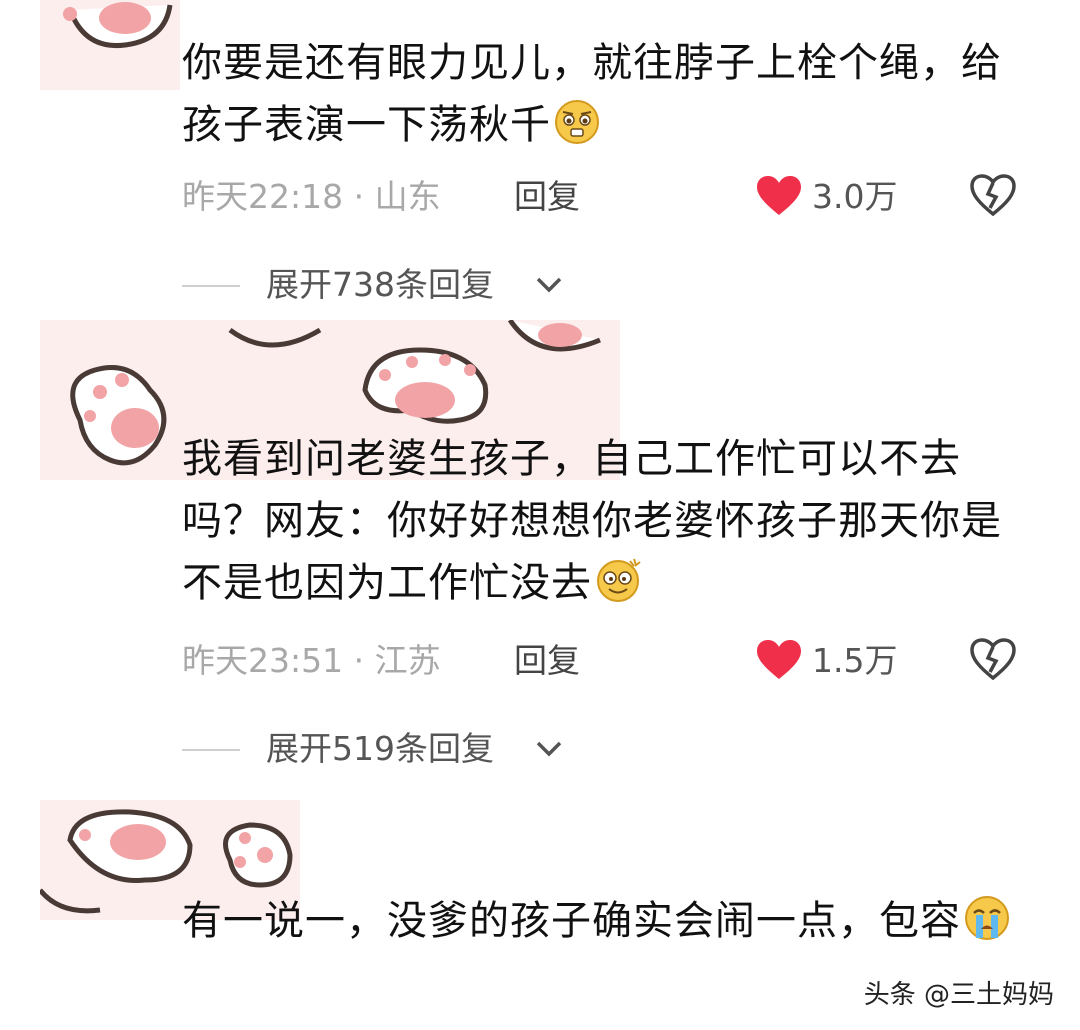  I want to click on pleading-face-icon, so click(577, 122).